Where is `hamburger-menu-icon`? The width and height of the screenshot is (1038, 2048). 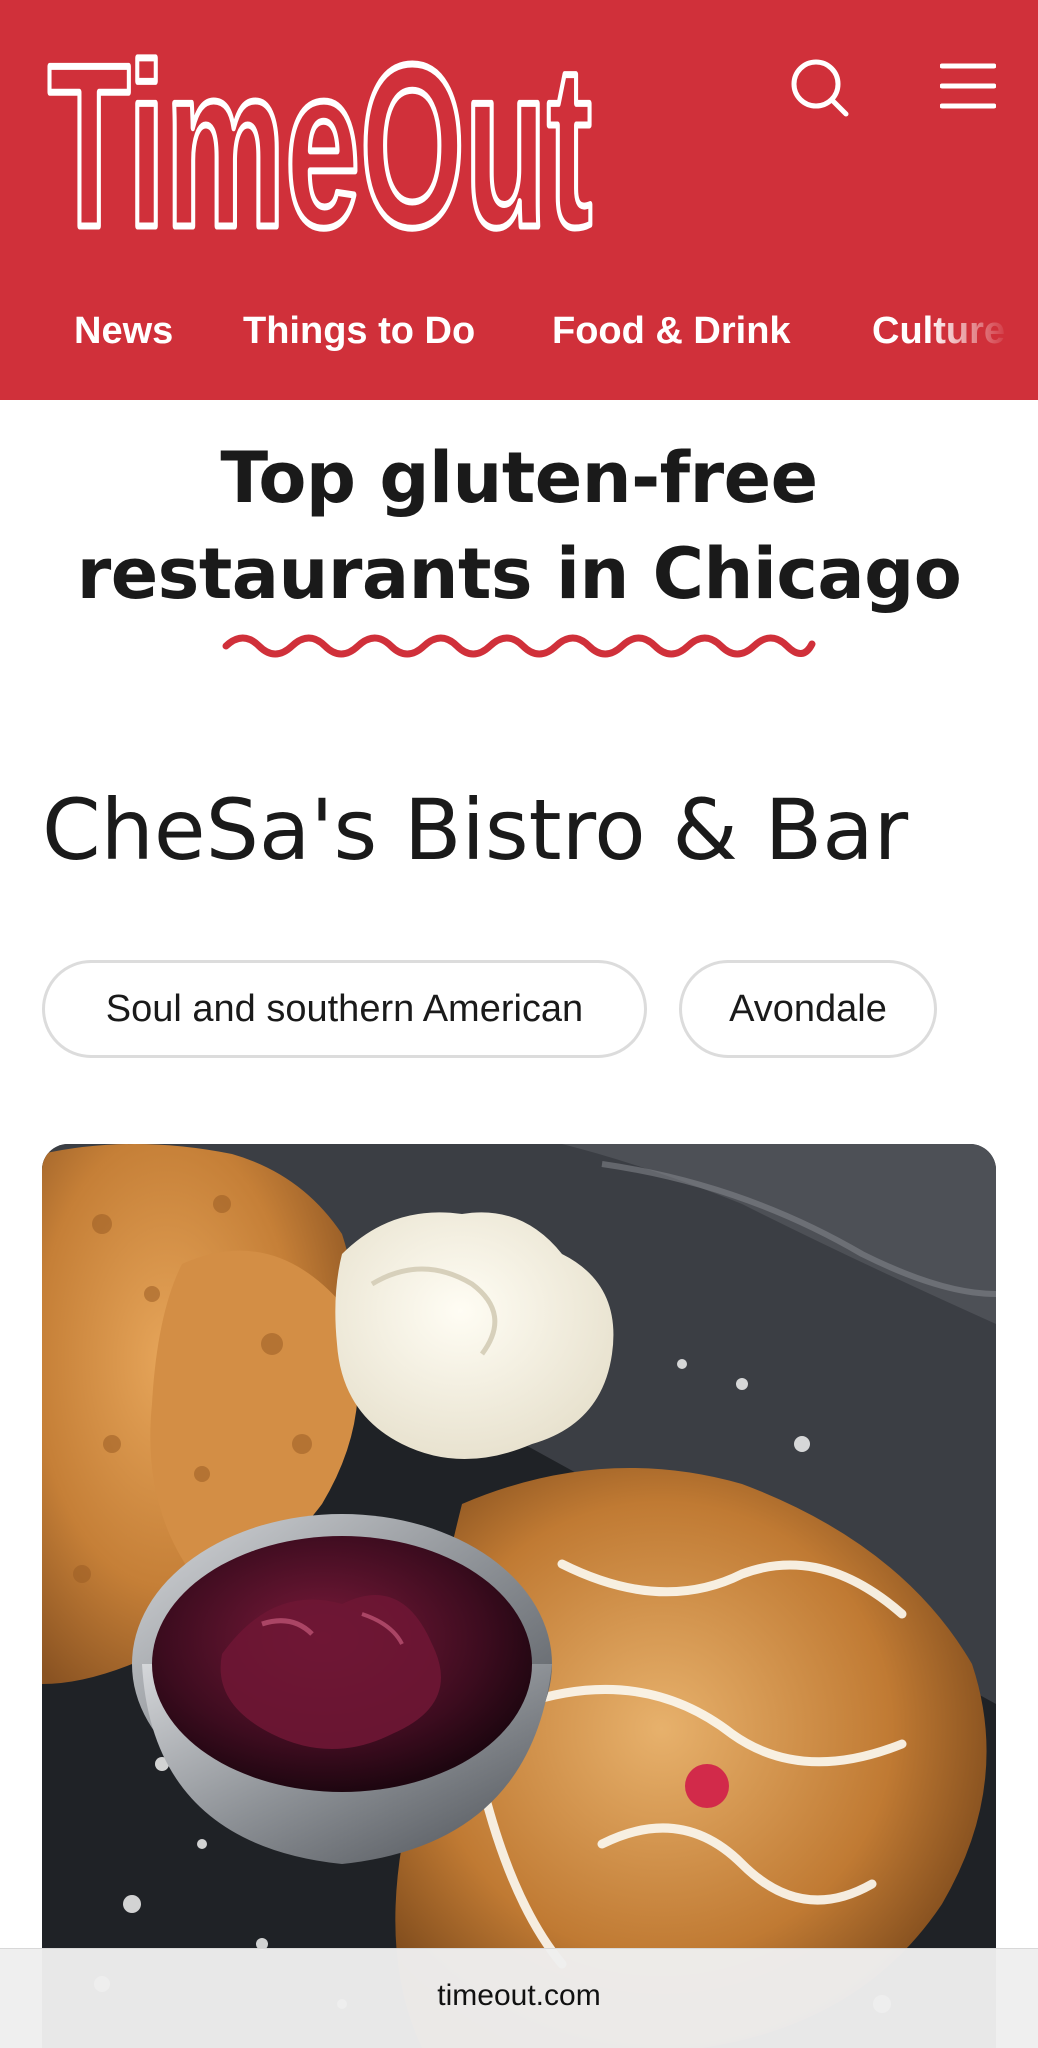 hamburger-menu-icon is located at coordinates (968, 86).